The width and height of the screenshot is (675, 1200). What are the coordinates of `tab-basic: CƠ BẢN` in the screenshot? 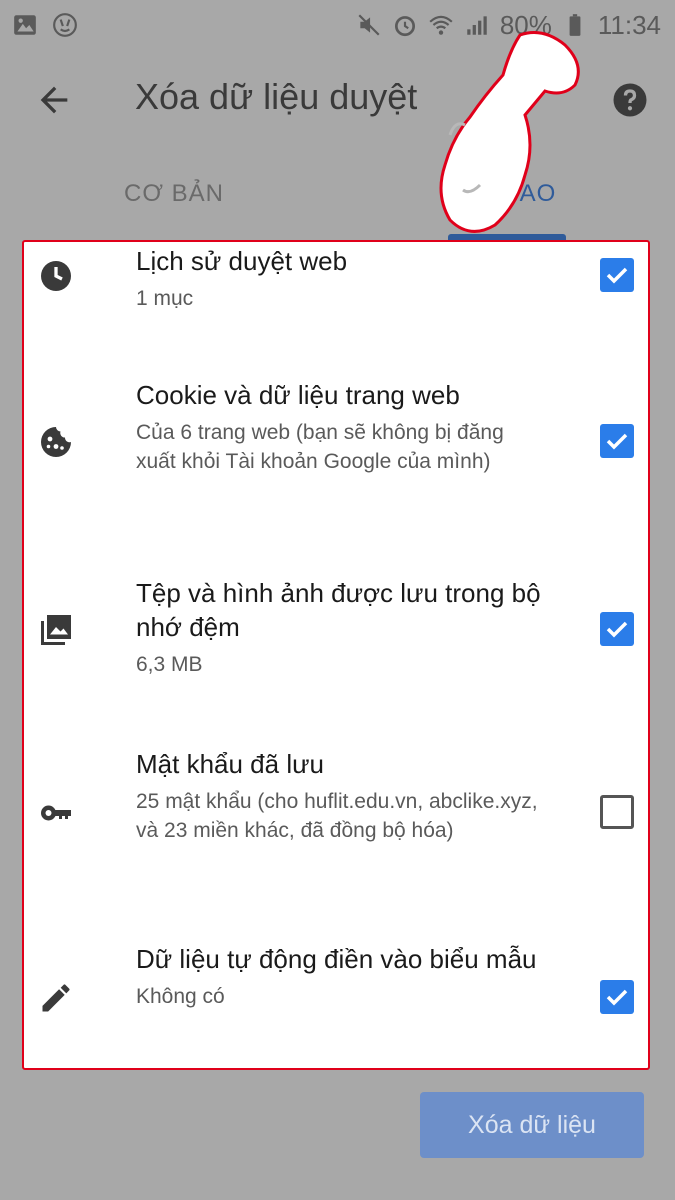 It's located at (174, 194).